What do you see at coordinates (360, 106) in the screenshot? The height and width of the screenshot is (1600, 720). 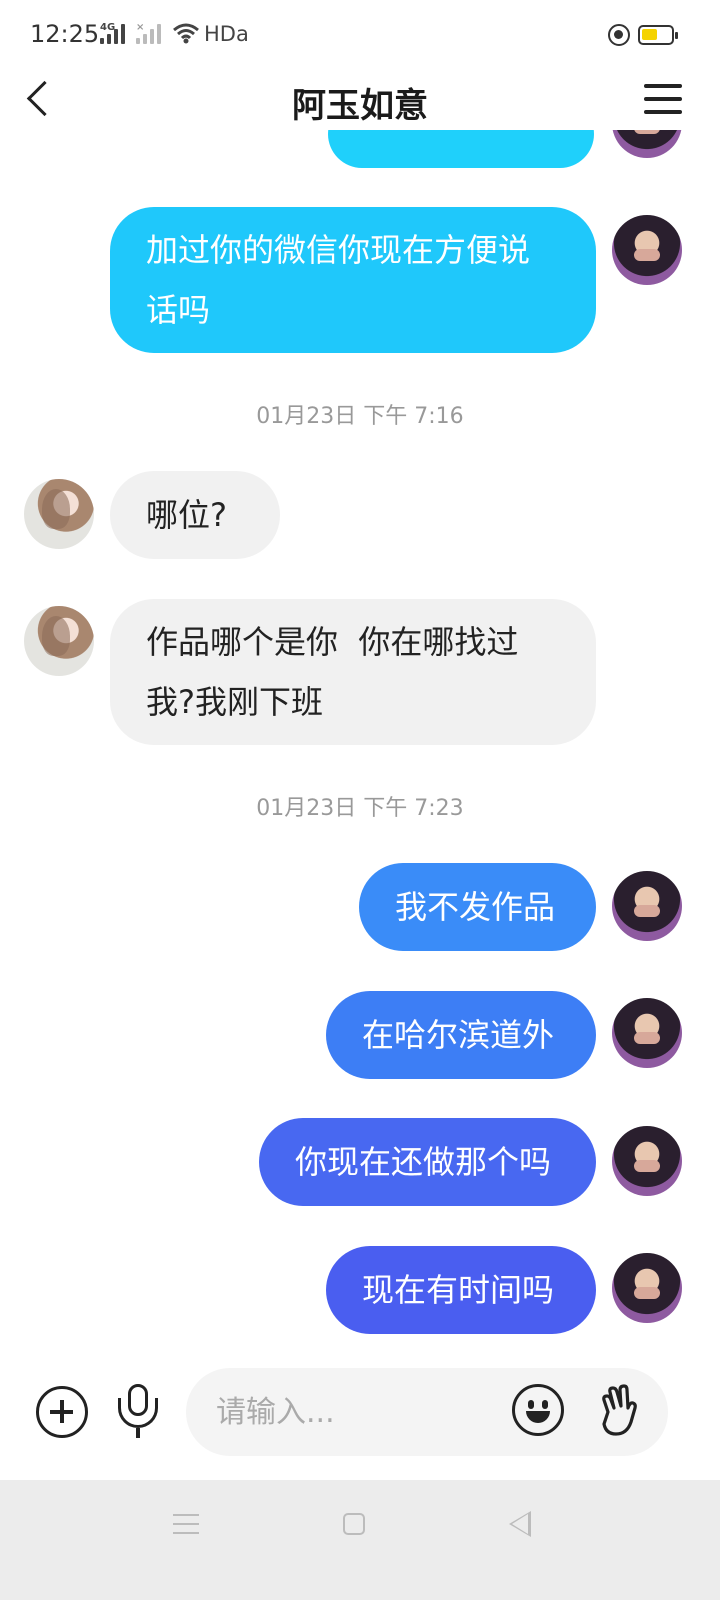 I see `page-title: 阿玉如意` at bounding box center [360, 106].